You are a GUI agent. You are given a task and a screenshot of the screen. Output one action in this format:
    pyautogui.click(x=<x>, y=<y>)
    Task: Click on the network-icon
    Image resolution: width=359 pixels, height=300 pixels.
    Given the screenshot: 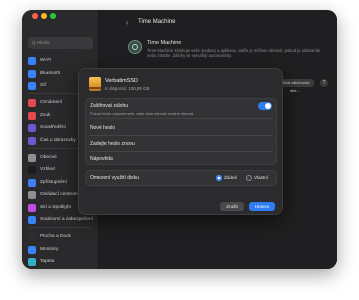 What is the action you would take?
    pyautogui.click(x=32, y=85)
    